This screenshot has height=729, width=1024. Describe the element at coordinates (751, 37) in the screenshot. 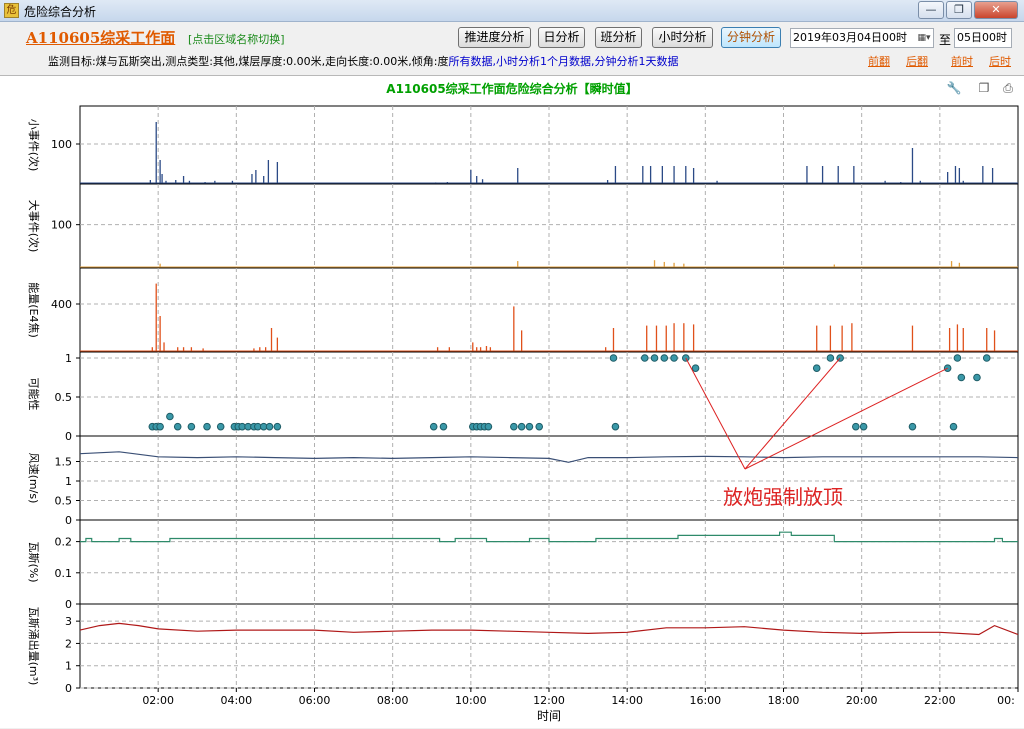

I see `minute-analysis-button: 分钟分析` at that location.